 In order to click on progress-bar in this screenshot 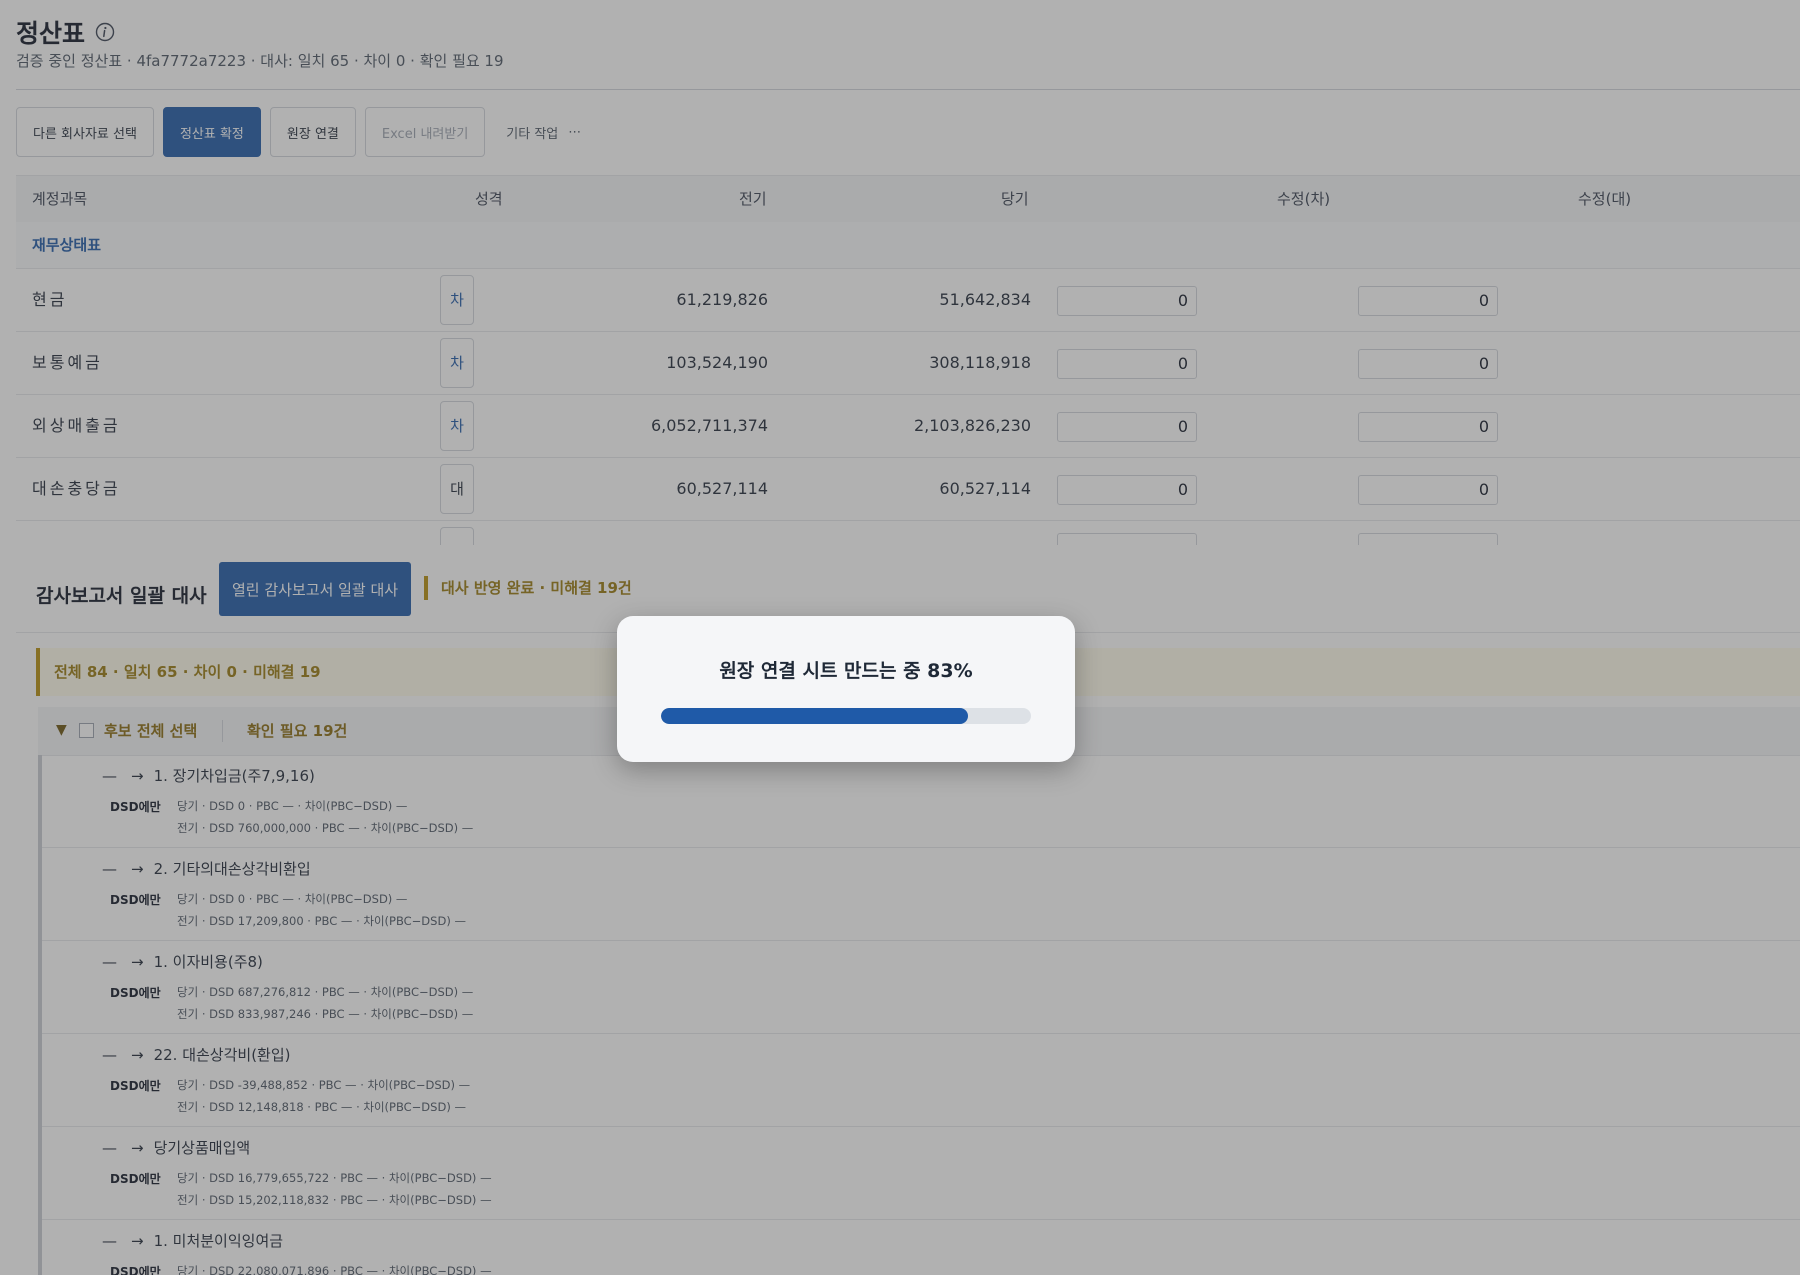, I will do `click(846, 716)`.